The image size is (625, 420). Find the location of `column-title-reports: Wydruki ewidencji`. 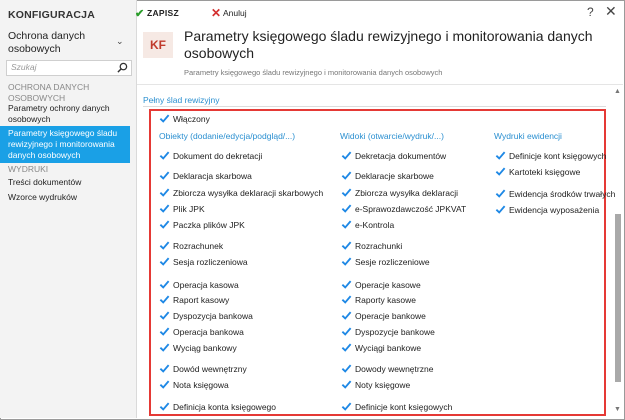

column-title-reports: Wydruki ewidencji is located at coordinates (528, 136).